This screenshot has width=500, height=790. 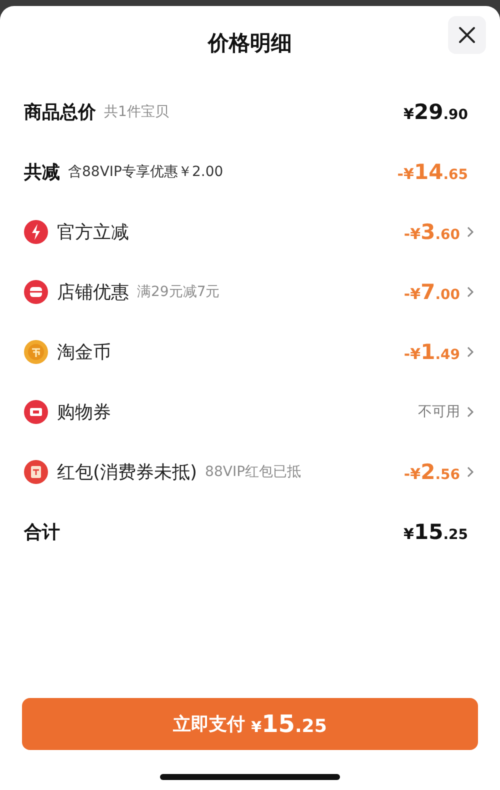 What do you see at coordinates (432, 472) in the screenshot?
I see `amount-text: -¥2.56` at bounding box center [432, 472].